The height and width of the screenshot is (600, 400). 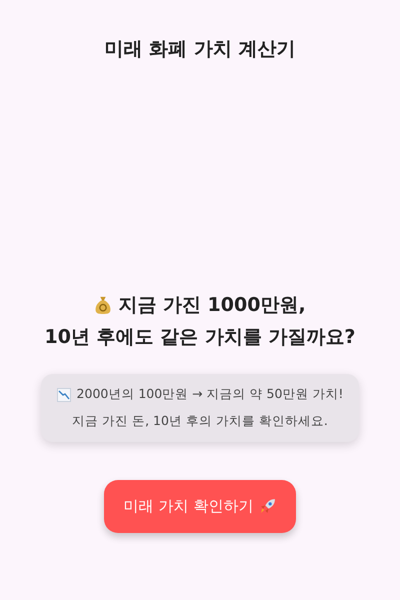 What do you see at coordinates (63, 395) in the screenshot?
I see `chart-down-icon` at bounding box center [63, 395].